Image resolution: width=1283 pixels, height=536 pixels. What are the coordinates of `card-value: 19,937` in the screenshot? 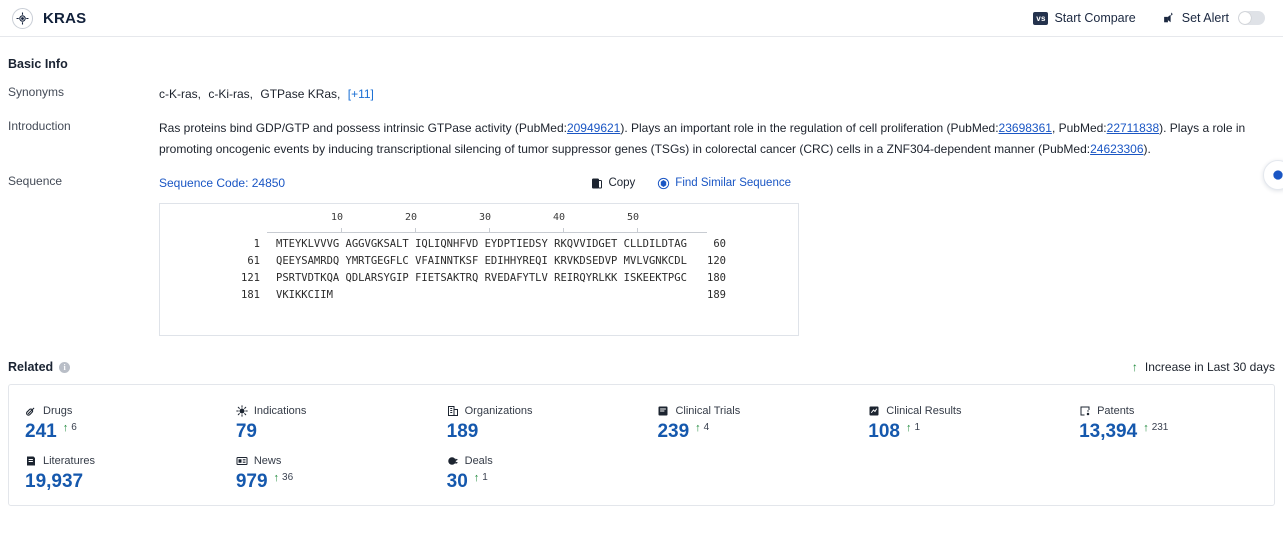 It's located at (54, 481).